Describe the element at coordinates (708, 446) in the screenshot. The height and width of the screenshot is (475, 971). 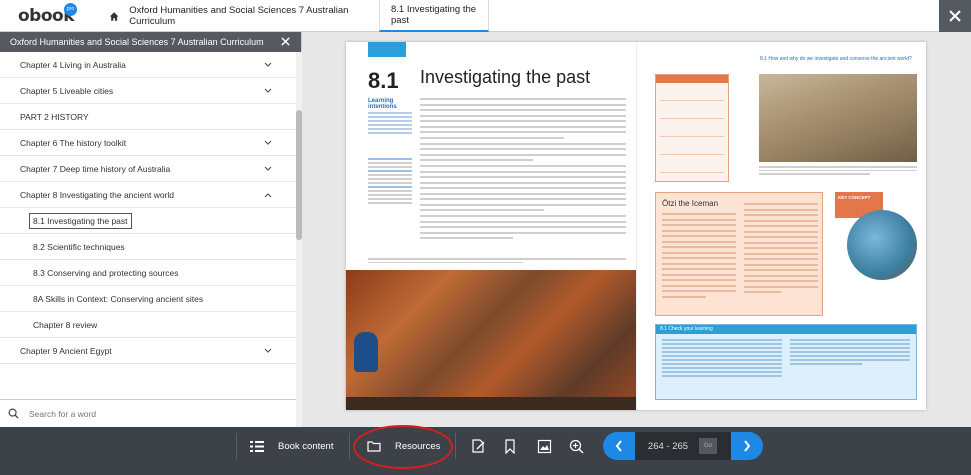
I see `go-button: Go` at that location.